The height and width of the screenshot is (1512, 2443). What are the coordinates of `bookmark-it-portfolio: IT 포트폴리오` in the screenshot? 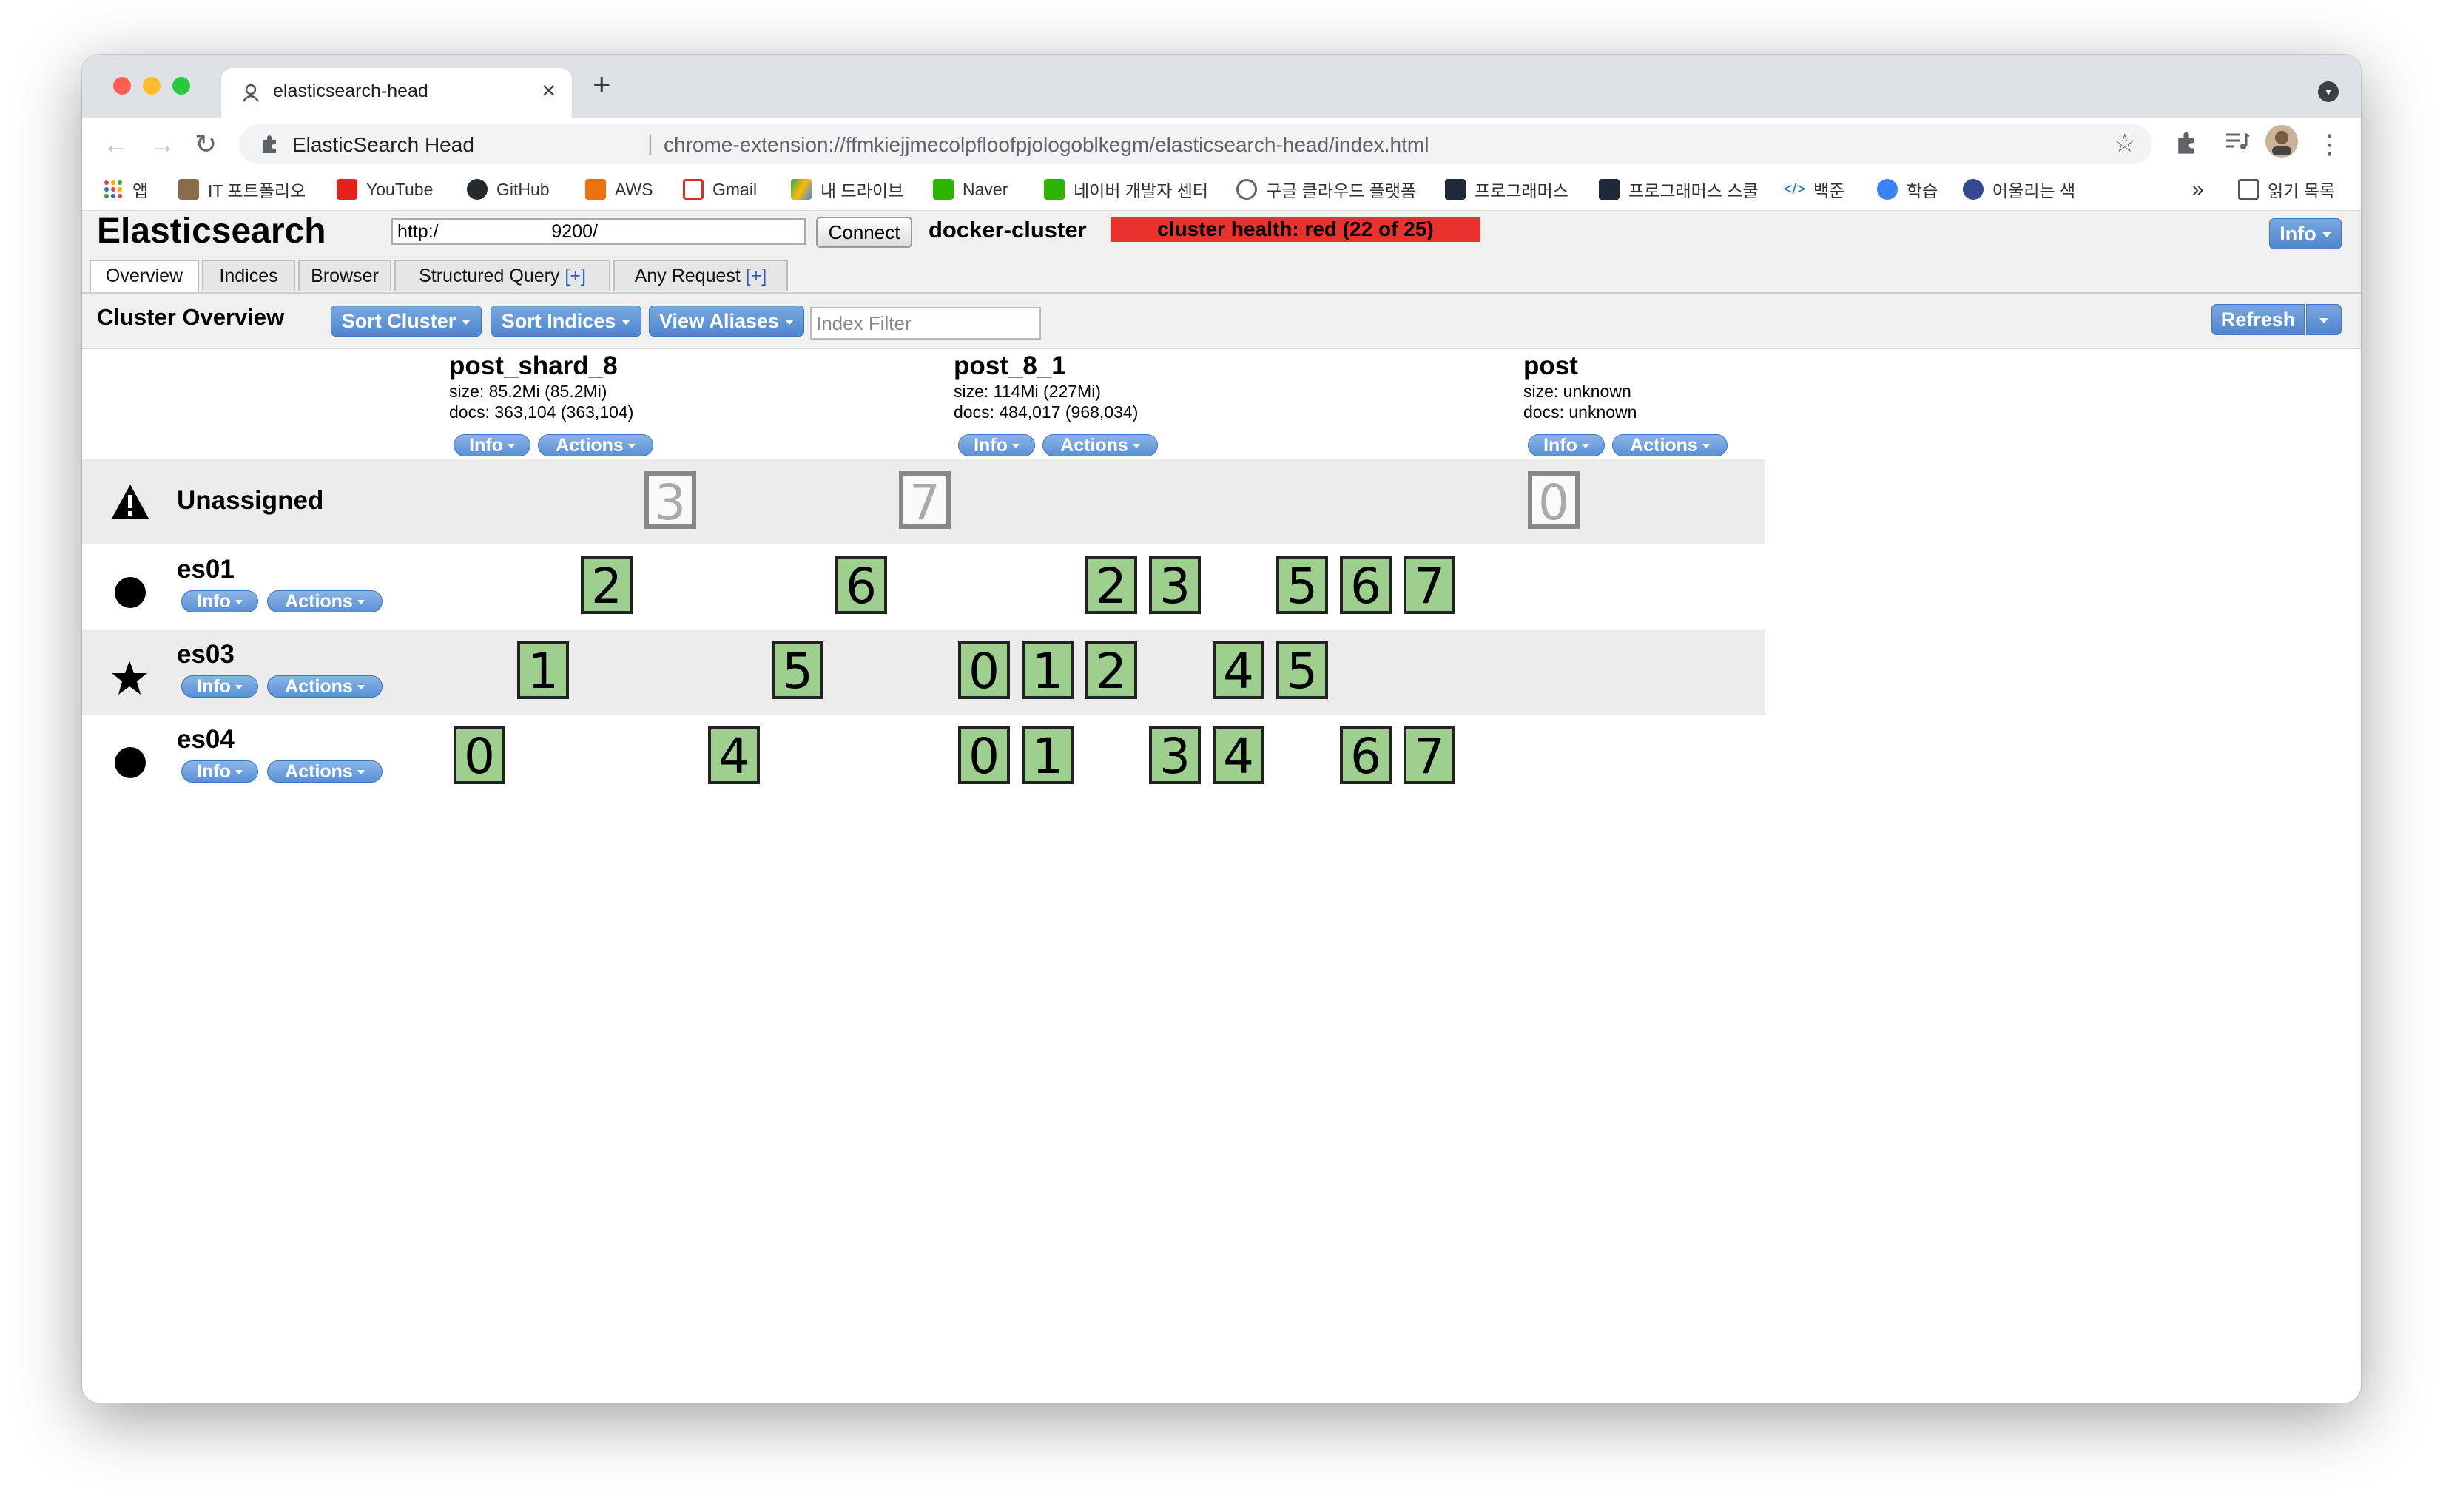 It's located at (242, 189).